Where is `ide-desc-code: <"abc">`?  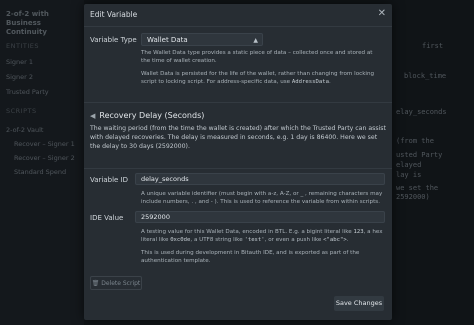
ide-desc-code: <"abc"> is located at coordinates (335, 240).